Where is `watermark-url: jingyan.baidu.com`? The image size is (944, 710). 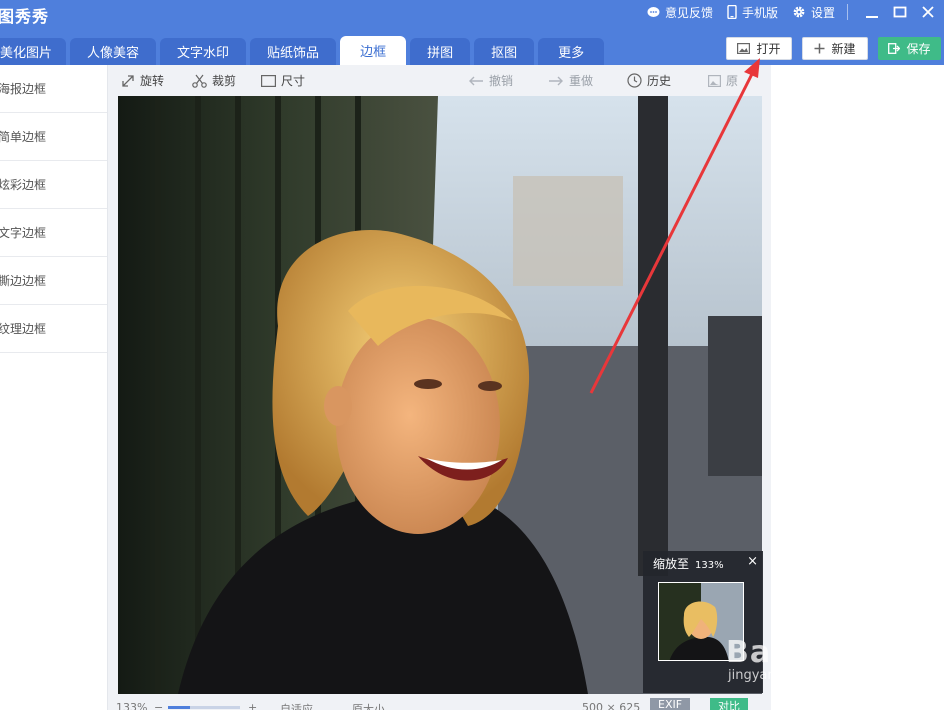
watermark-url: jingyan.baidu.com is located at coordinates (788, 675).